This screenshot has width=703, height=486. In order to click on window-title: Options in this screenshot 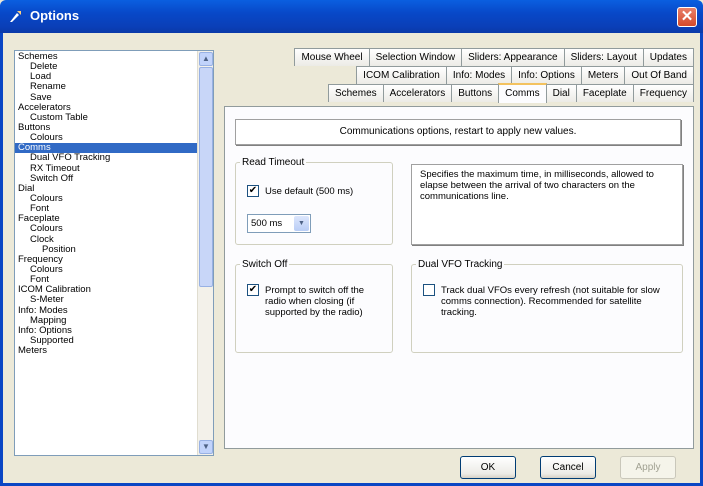, I will do `click(55, 15)`.